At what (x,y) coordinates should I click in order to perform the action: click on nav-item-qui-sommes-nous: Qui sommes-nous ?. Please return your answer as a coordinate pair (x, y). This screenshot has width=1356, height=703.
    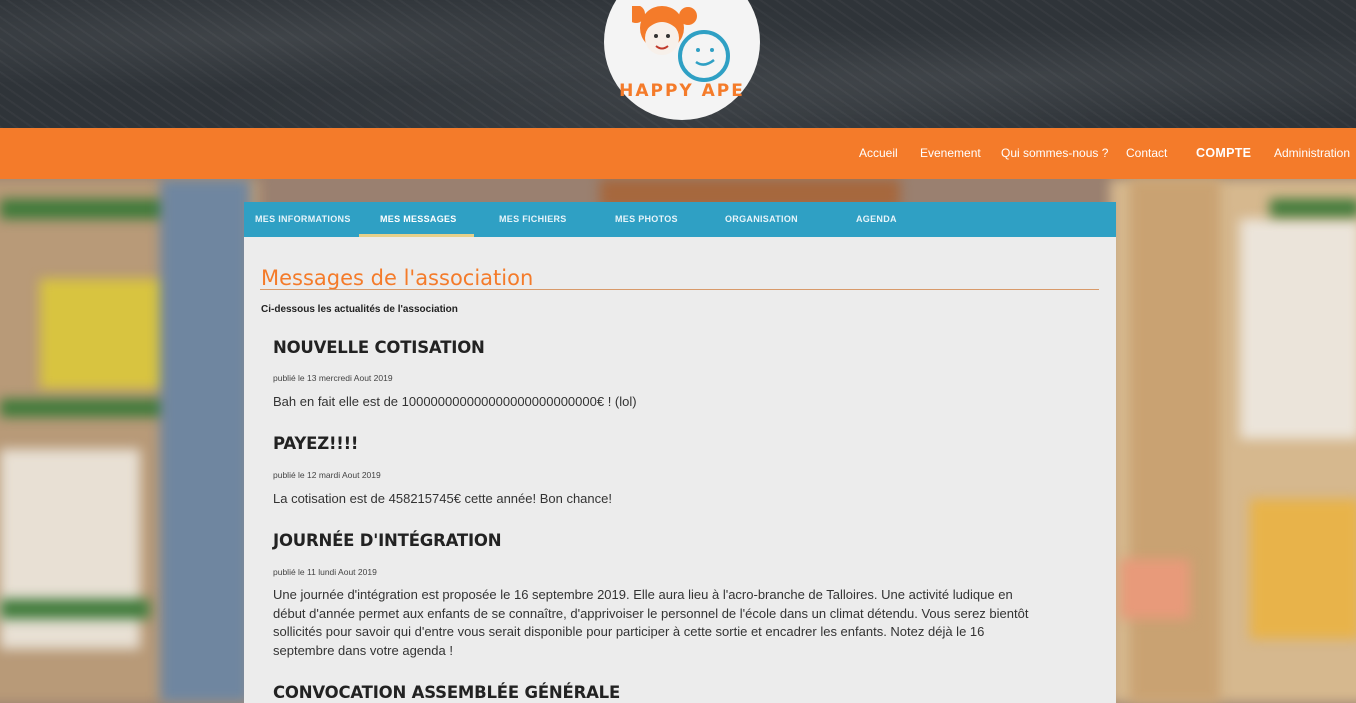
    Looking at the image, I should click on (1054, 153).